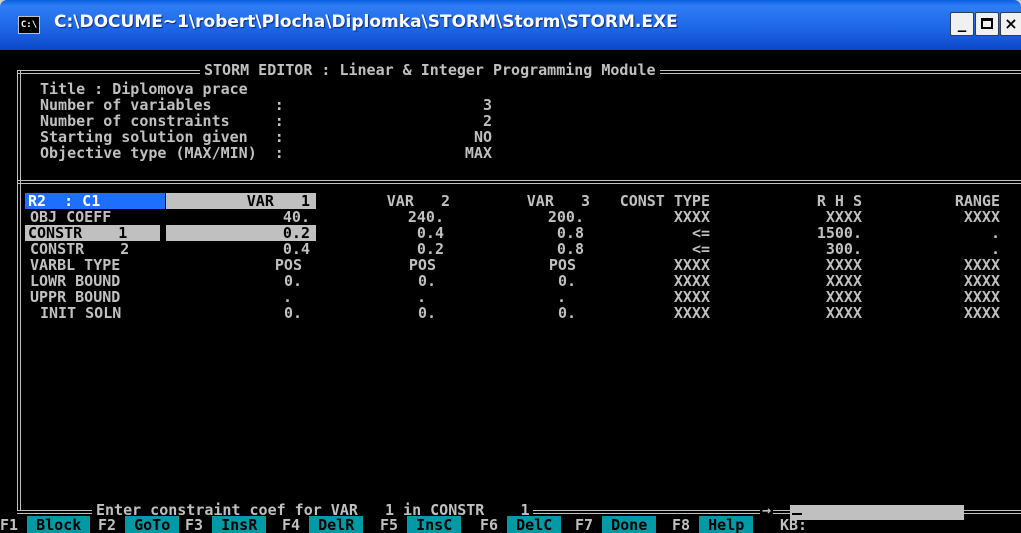 The height and width of the screenshot is (533, 1021). What do you see at coordinates (29, 25) in the screenshot?
I see `console-icon: C:\` at bounding box center [29, 25].